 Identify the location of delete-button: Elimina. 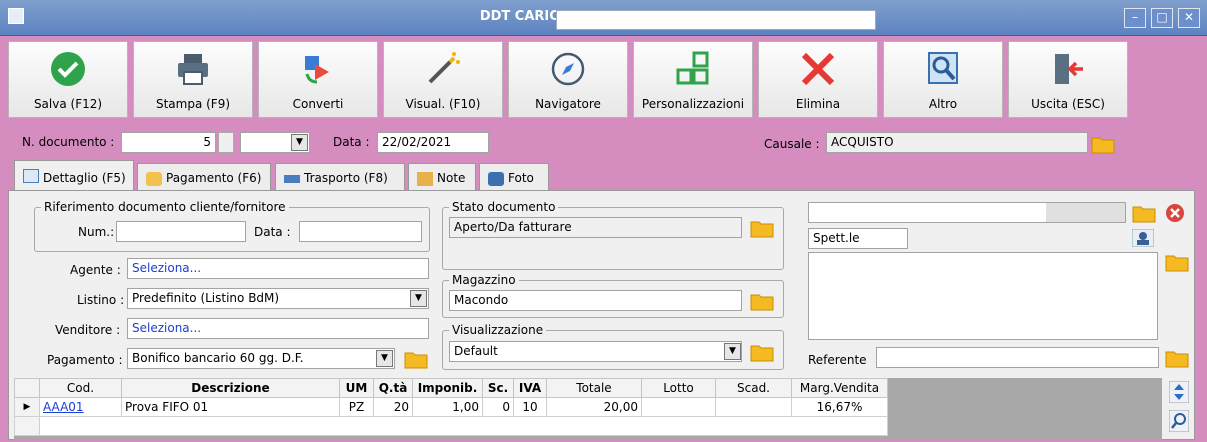
(818, 79).